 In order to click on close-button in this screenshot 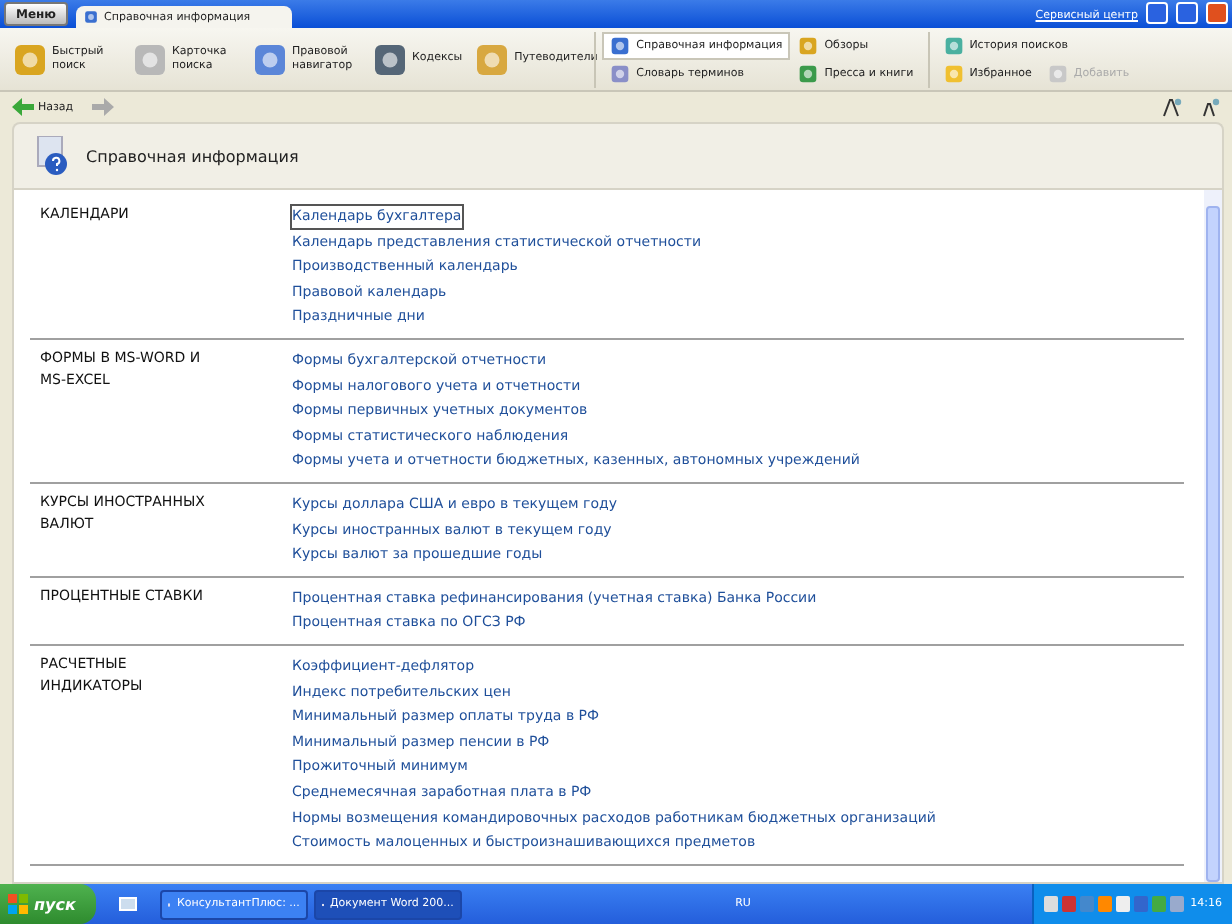, I will do `click(1217, 13)`.